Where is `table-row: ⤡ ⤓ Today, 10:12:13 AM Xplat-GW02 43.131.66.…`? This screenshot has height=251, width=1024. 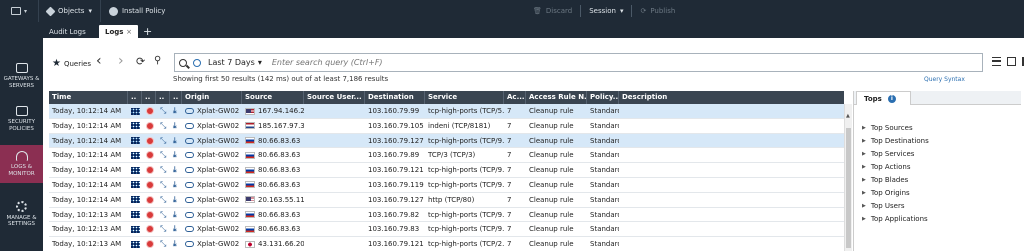 table-row: ⤡ ⤓ Today, 10:12:13 AM Xplat-GW02 43.131.66.… is located at coordinates (446, 244).